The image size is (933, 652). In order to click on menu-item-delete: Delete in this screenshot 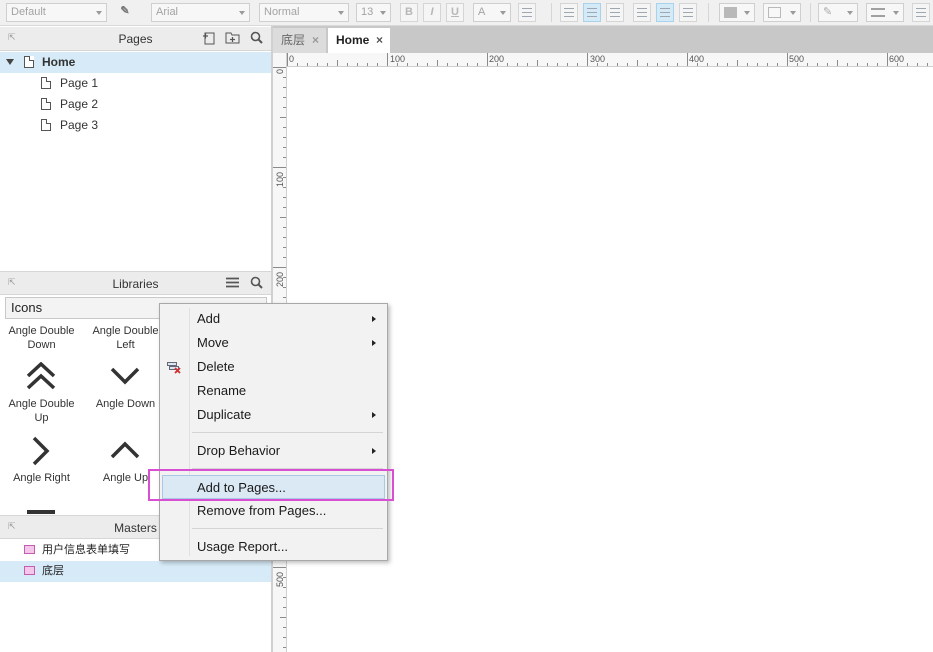, I will do `click(273, 367)`.